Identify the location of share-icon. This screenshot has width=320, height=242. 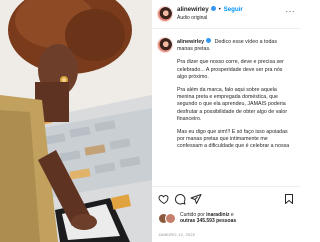
(196, 199).